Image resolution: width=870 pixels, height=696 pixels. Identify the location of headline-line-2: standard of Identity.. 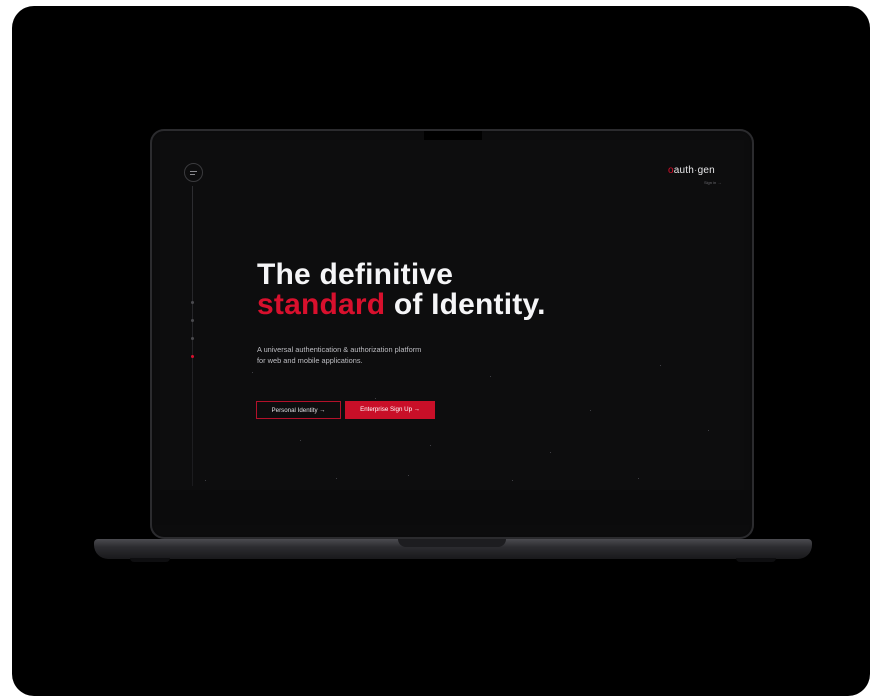
(401, 305).